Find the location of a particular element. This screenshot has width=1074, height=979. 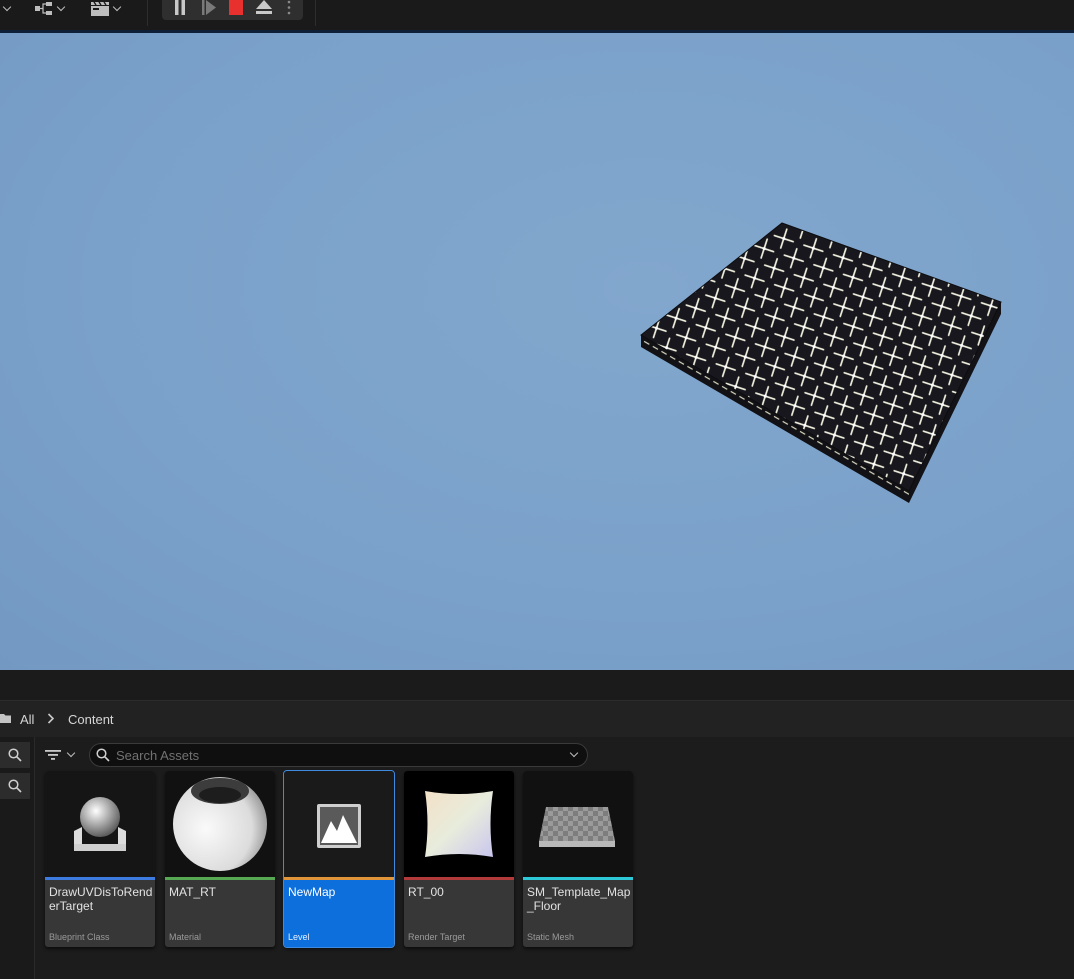

filter-icon is located at coordinates (53, 755).